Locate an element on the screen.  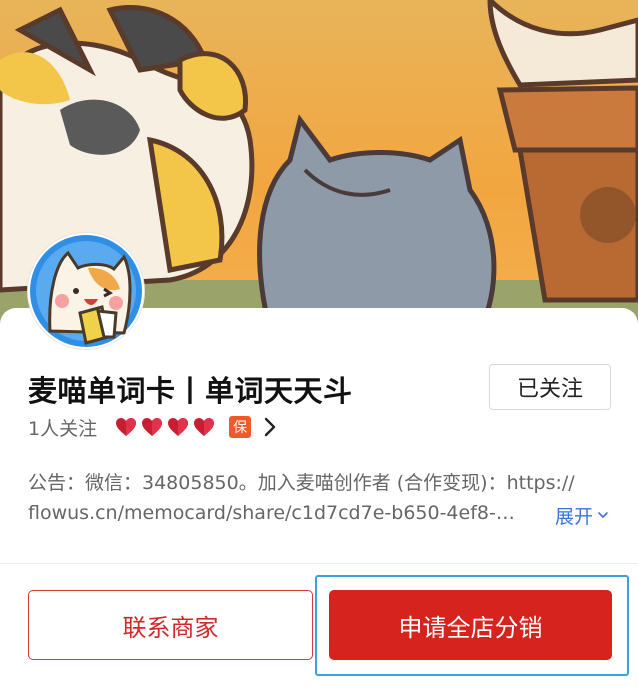
expand-notice-button: 展开 is located at coordinates (582, 515).